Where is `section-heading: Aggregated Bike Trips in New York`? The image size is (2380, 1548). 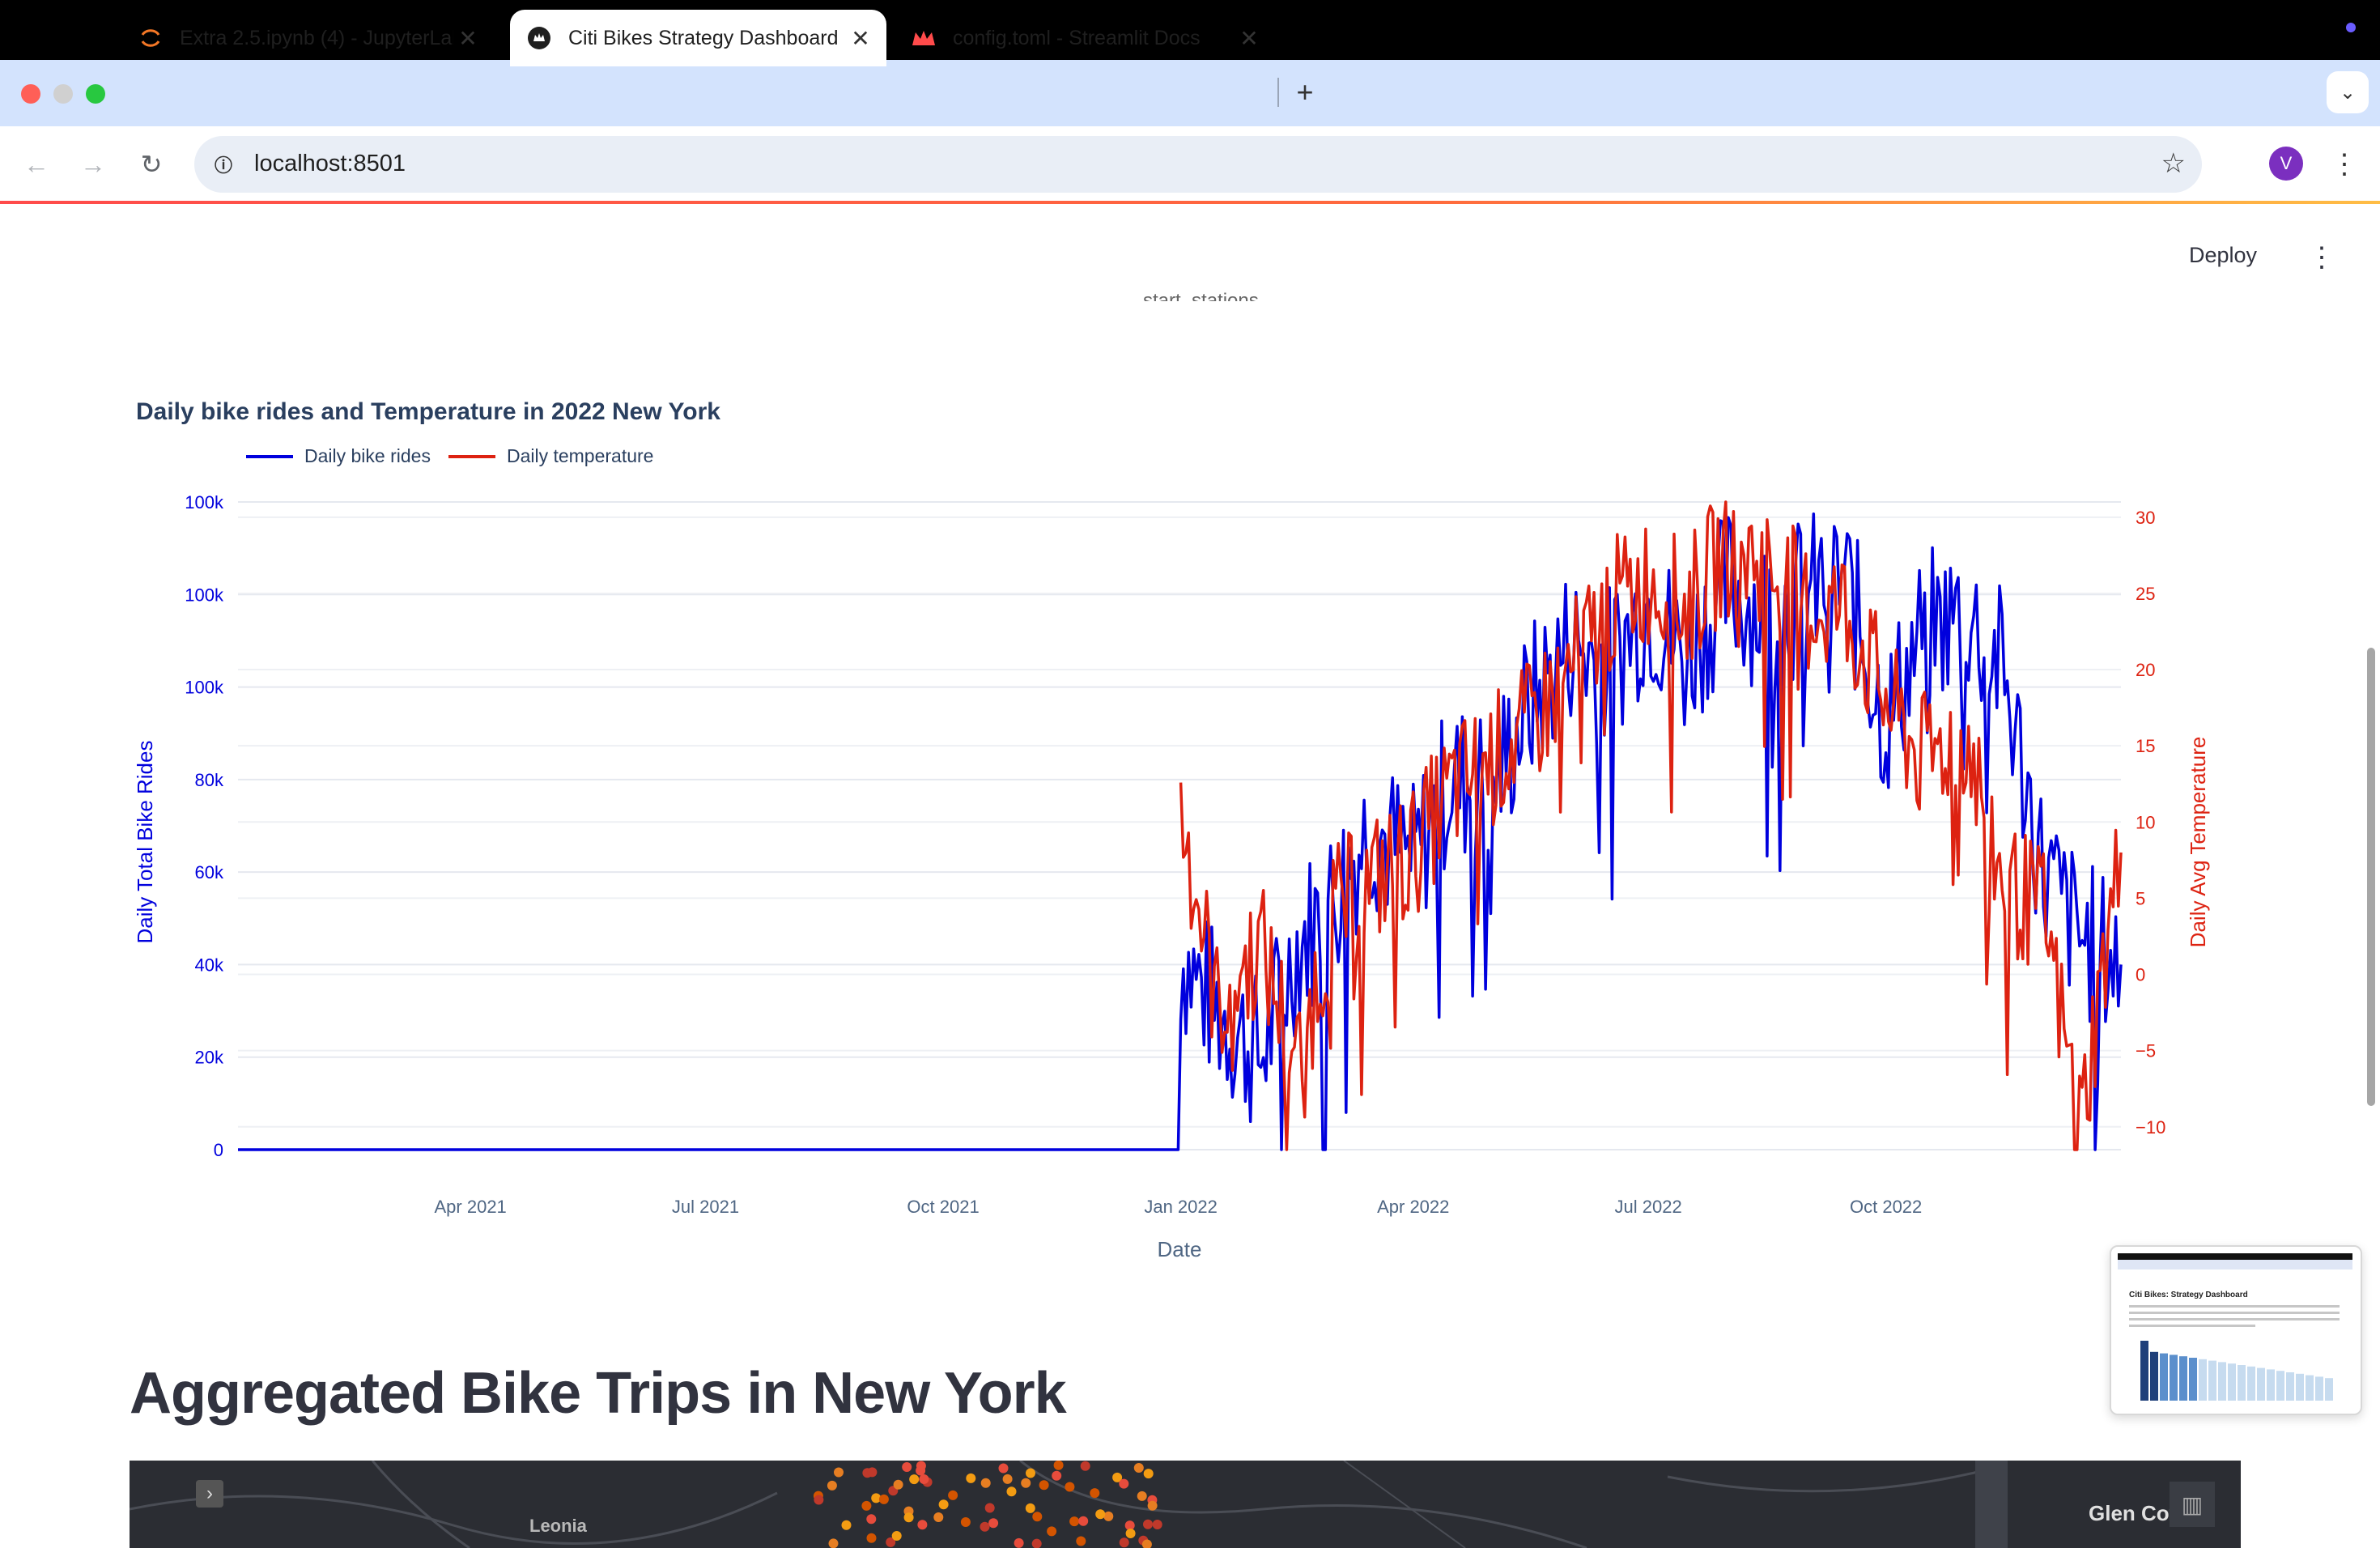 section-heading: Aggregated Bike Trips in New York is located at coordinates (598, 1393).